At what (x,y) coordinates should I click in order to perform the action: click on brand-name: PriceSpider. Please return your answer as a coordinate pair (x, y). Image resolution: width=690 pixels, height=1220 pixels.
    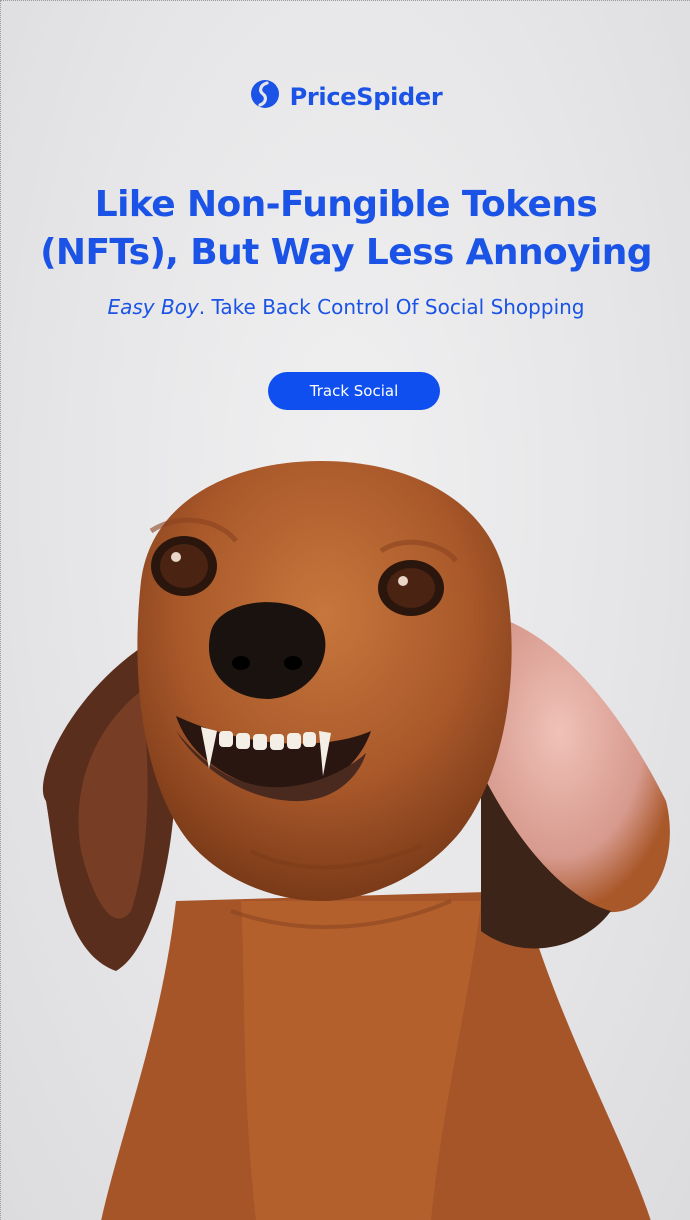
    Looking at the image, I should click on (366, 96).